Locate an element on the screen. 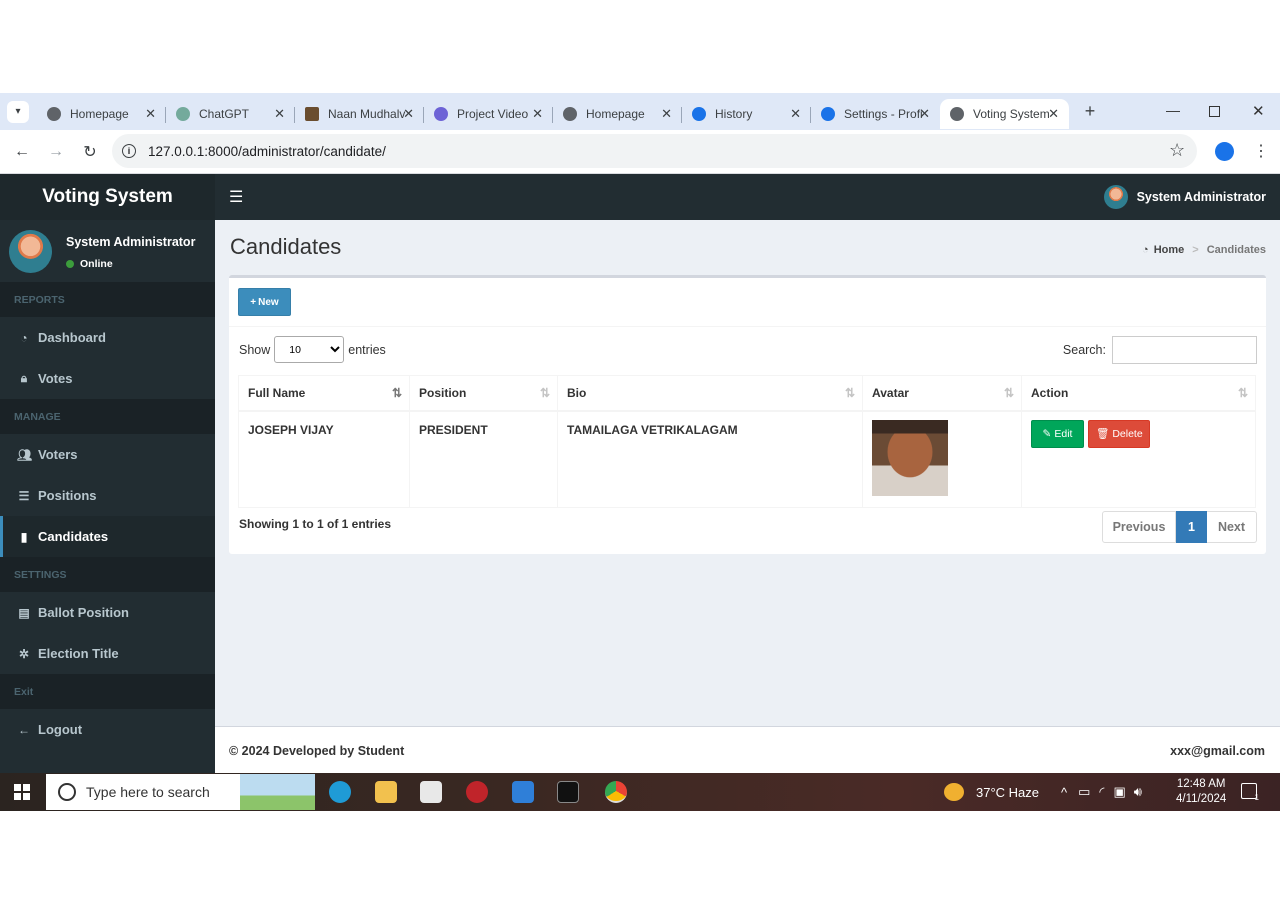 This screenshot has height=904, width=1280. browser-tab: Project Video ✕ is located at coordinates (488, 114).